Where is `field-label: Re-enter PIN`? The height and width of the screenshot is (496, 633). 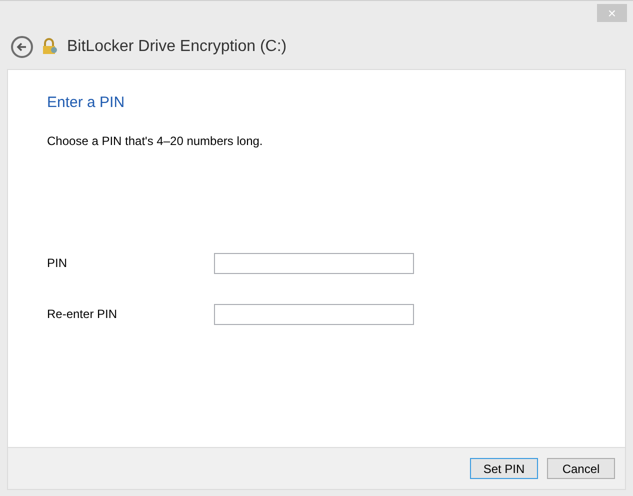 field-label: Re-enter PIN is located at coordinates (82, 314).